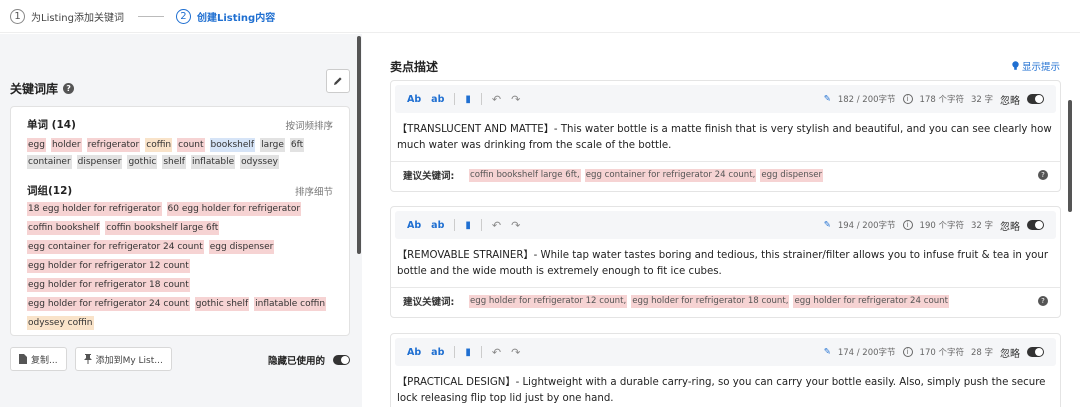 The width and height of the screenshot is (1080, 407). What do you see at coordinates (414, 67) in the screenshot?
I see `selling-points-title: 卖点描述` at bounding box center [414, 67].